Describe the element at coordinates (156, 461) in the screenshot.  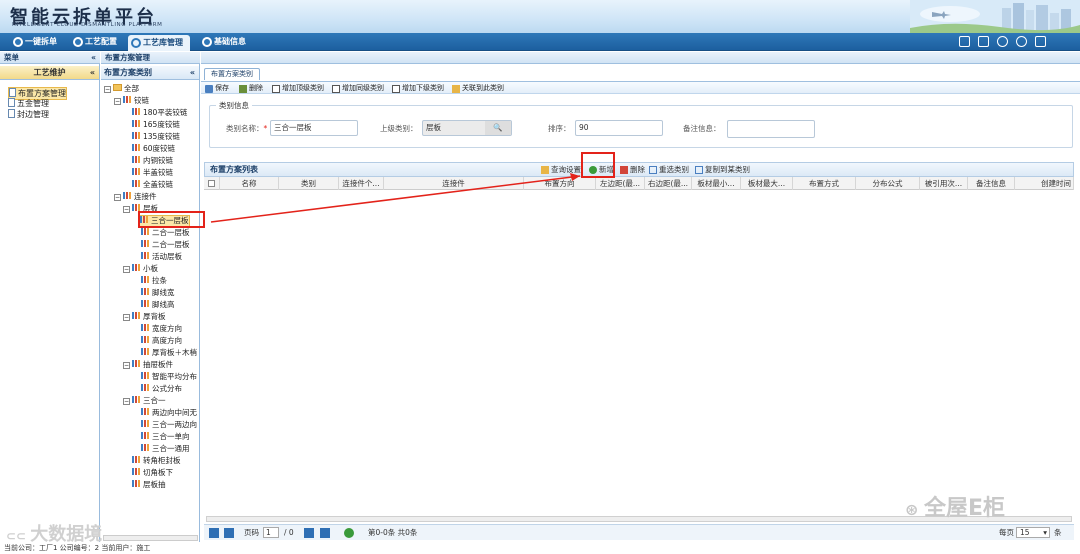
I see `tree-node: 转角柜封板` at that location.